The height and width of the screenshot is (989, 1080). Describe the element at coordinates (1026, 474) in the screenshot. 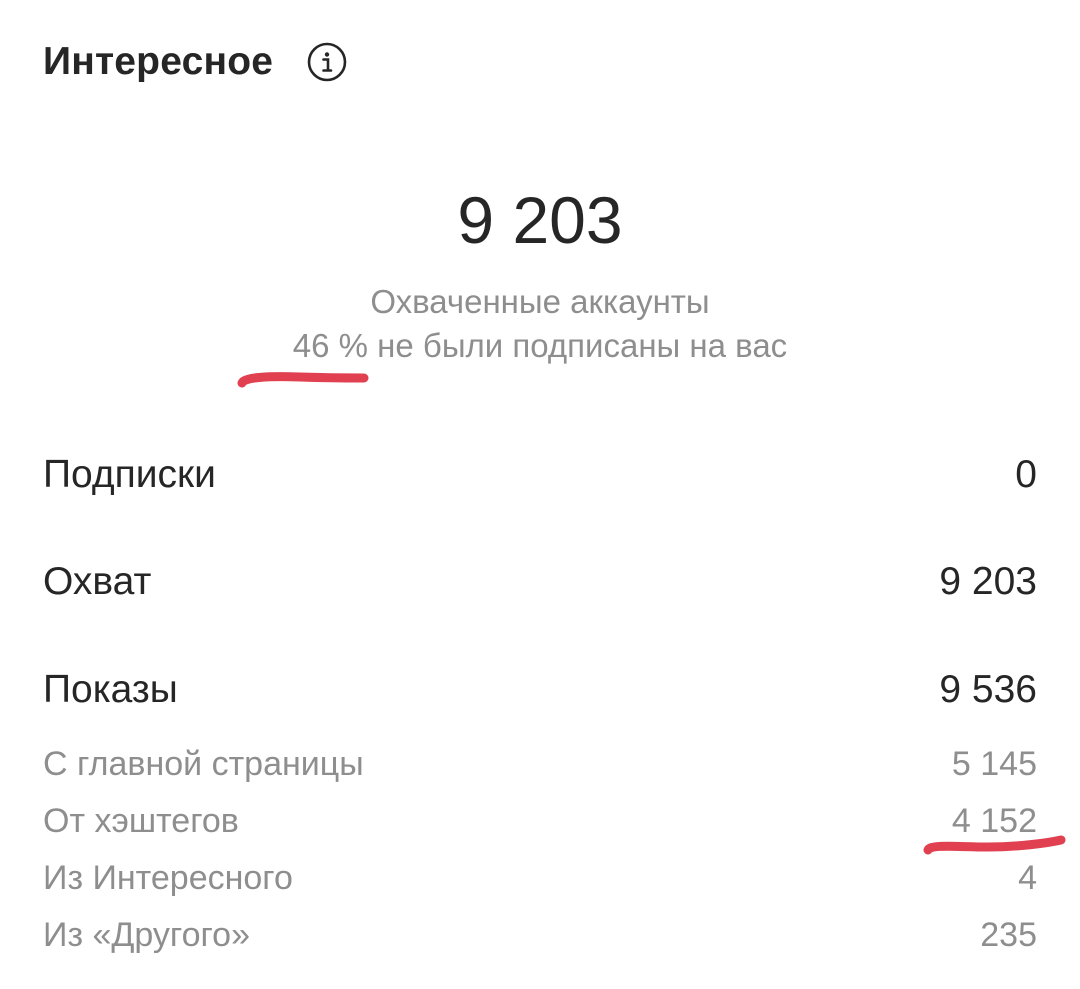

I see `metric-value: 0` at that location.